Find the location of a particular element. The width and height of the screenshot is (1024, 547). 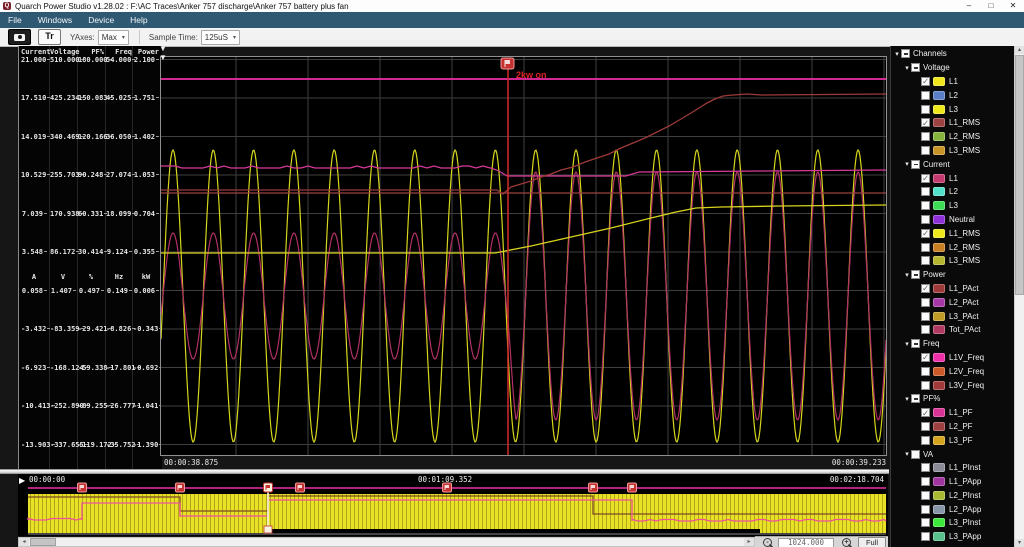

trigger-button: Tr is located at coordinates (49, 37).